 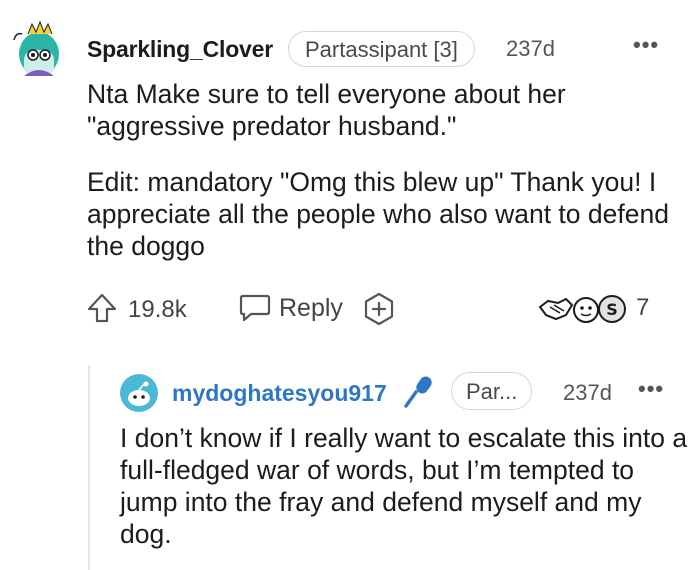 I want to click on thread-line, so click(x=89, y=467).